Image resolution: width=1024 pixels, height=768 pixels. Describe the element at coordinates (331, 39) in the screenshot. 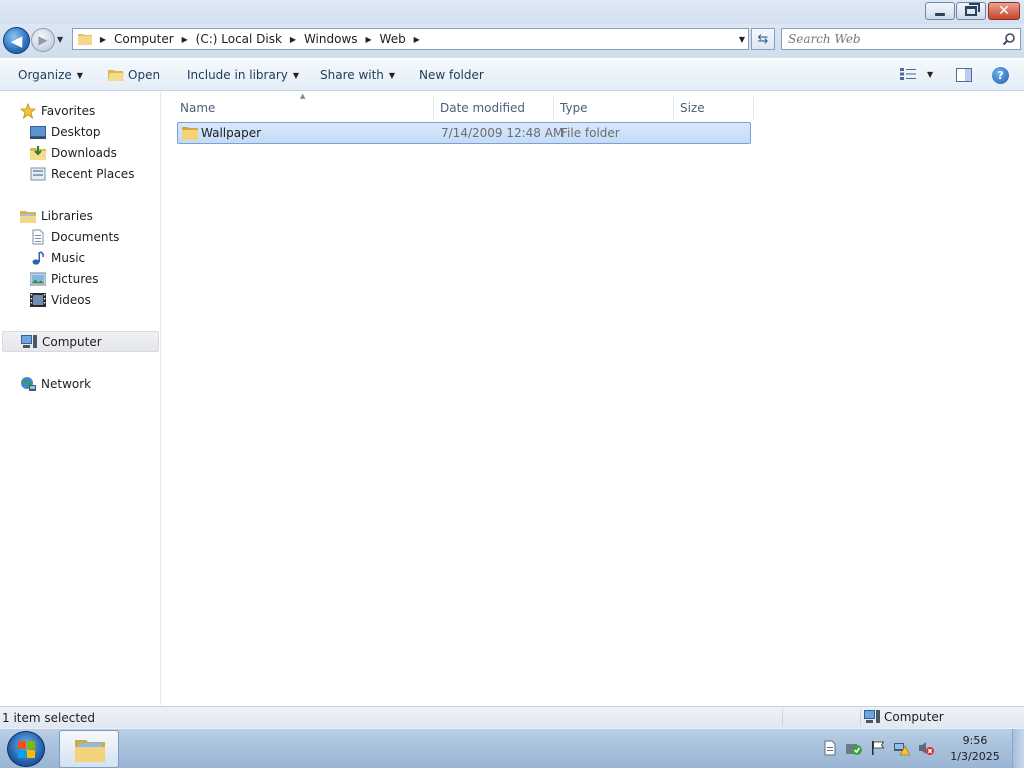

I see `breadcrumb-windows: Windows` at that location.